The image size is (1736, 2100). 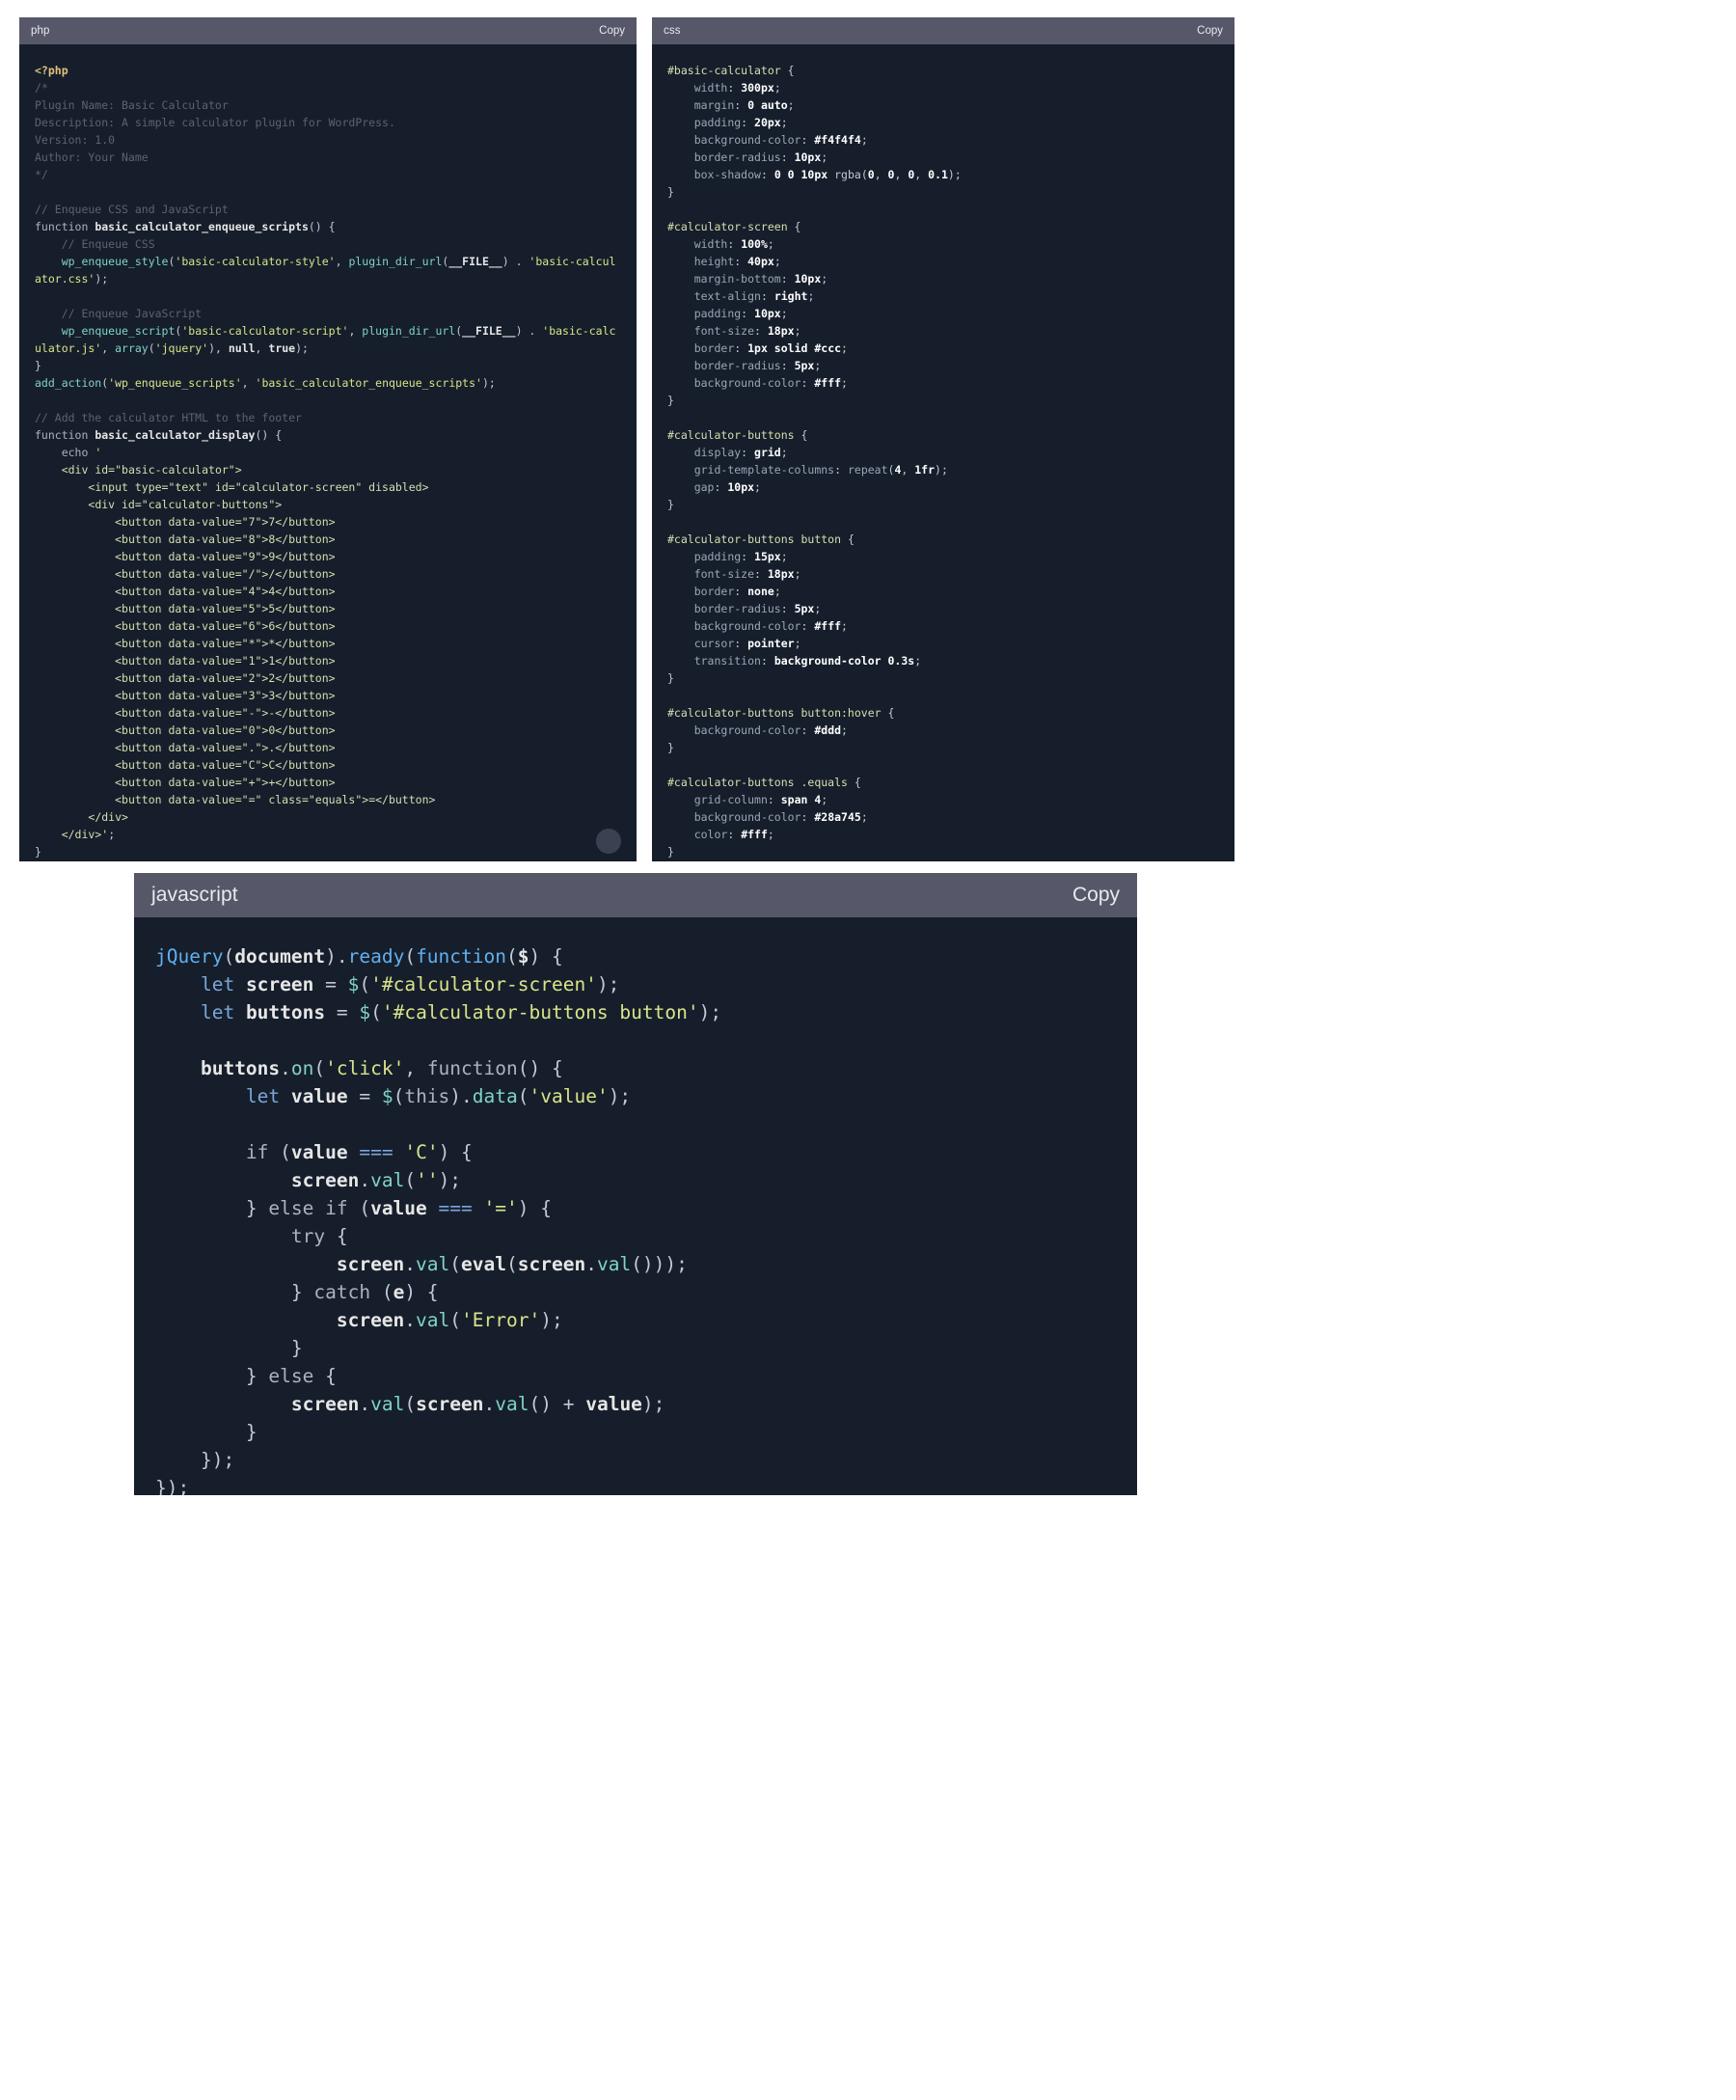 What do you see at coordinates (40, 31) in the screenshot?
I see `php-language-label: php` at bounding box center [40, 31].